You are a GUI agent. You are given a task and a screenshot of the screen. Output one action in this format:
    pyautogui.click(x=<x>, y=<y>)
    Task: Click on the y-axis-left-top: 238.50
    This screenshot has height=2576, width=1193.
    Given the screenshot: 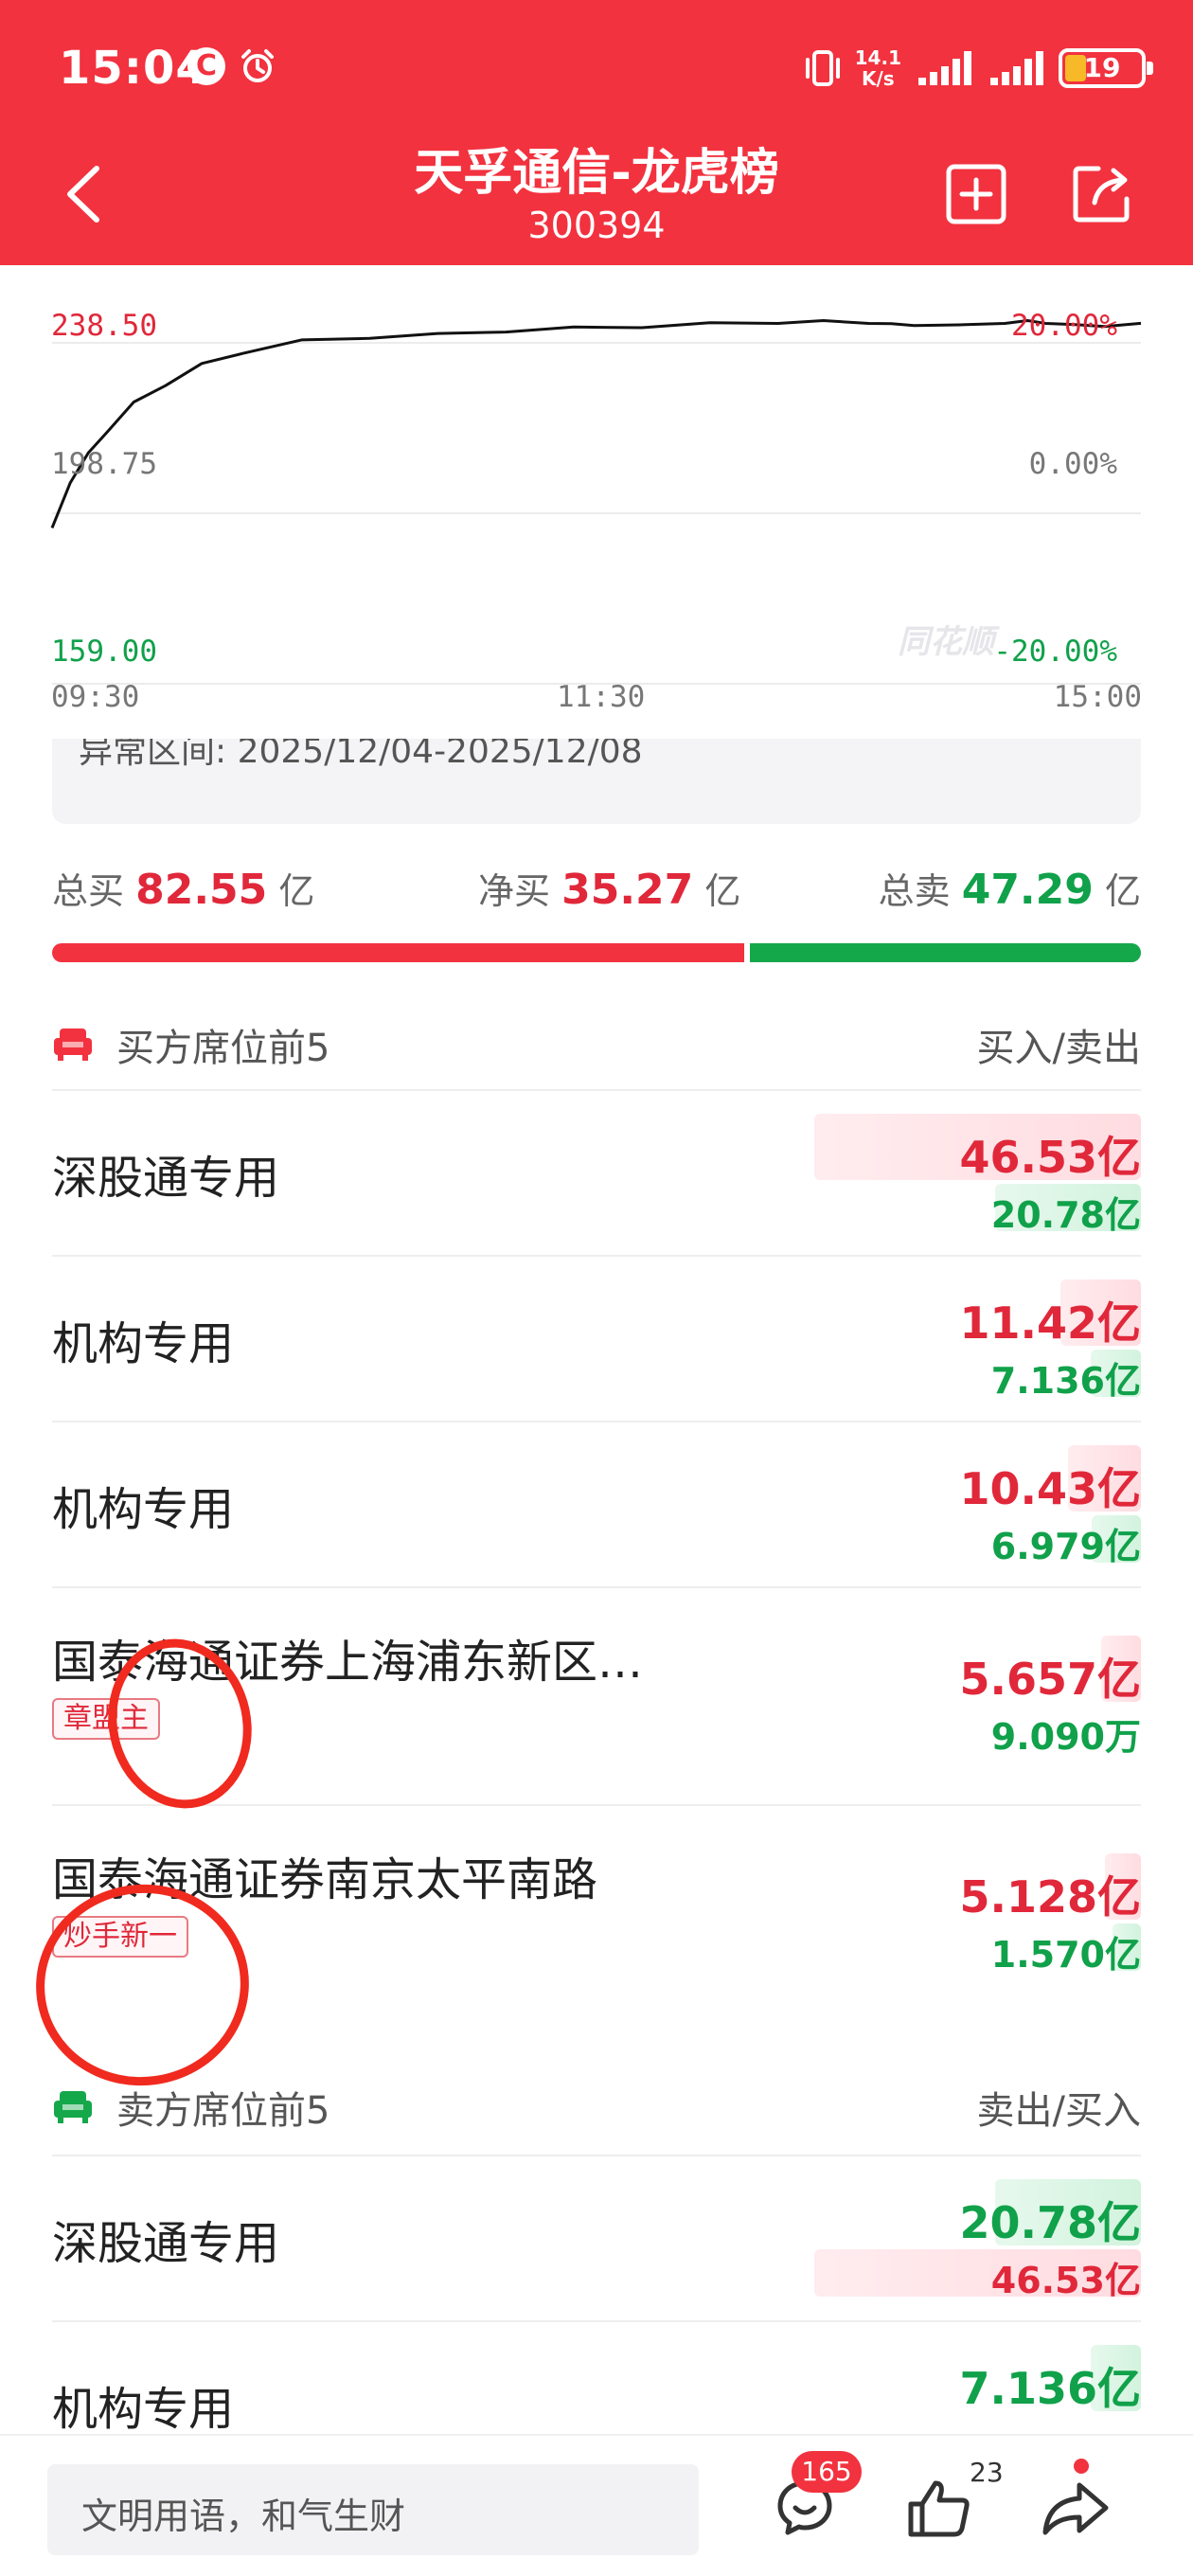 What is the action you would take?
    pyautogui.click(x=104, y=326)
    